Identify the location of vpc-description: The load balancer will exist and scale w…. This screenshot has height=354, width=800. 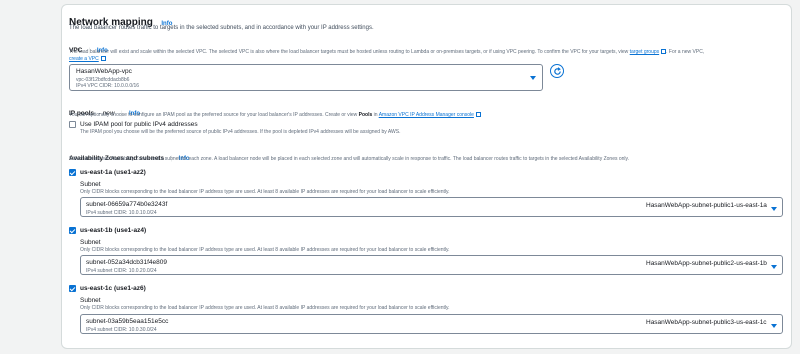
(387, 51).